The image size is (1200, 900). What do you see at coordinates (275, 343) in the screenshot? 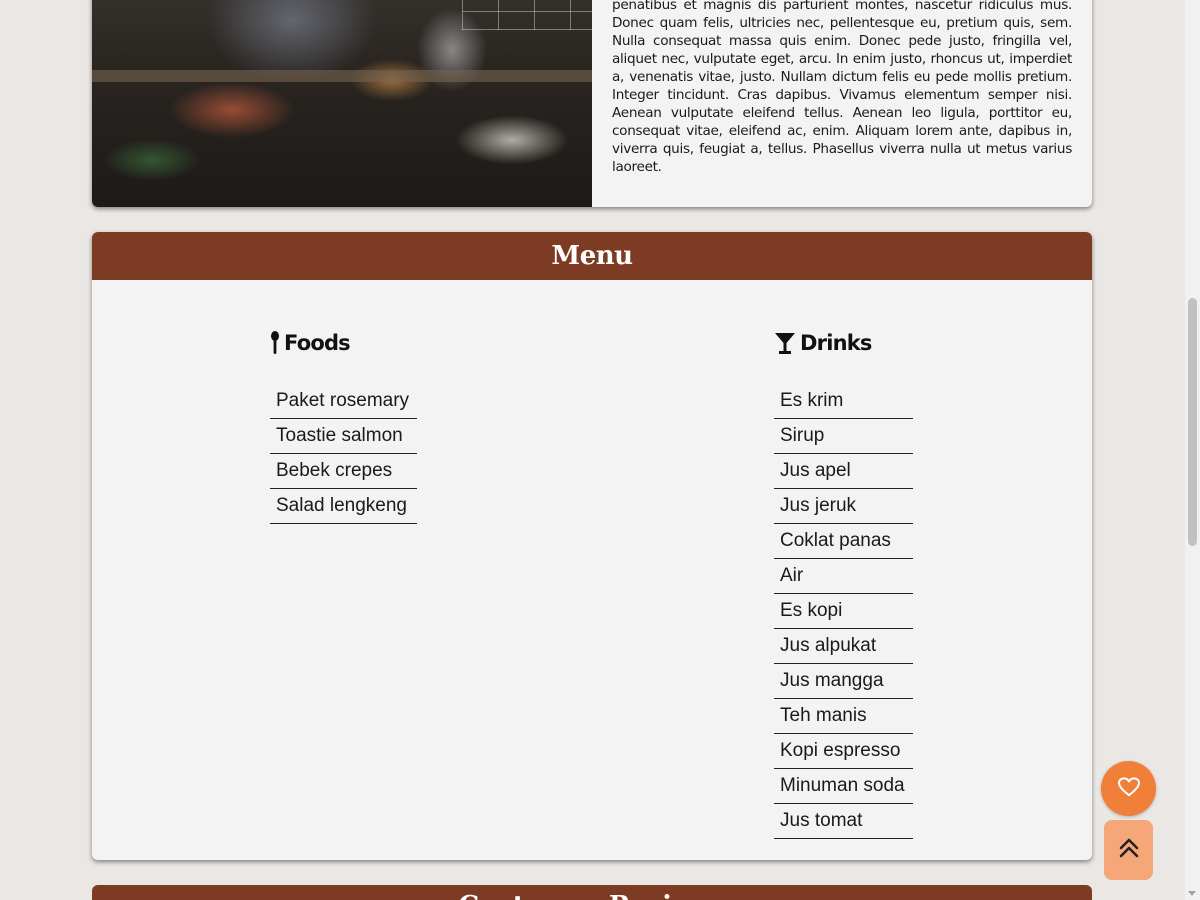
I see `spoon-icon` at bounding box center [275, 343].